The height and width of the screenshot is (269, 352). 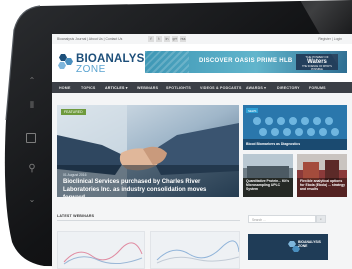 What do you see at coordinates (147, 88) in the screenshot?
I see `nav-webinars: WEBINARS` at bounding box center [147, 88].